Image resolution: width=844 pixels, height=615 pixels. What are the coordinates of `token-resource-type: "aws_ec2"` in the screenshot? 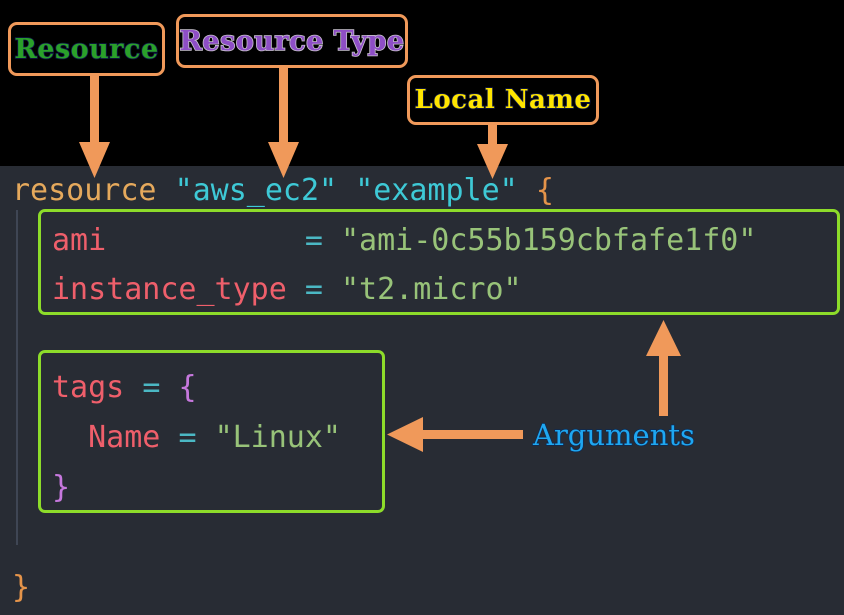 It's located at (256, 190).